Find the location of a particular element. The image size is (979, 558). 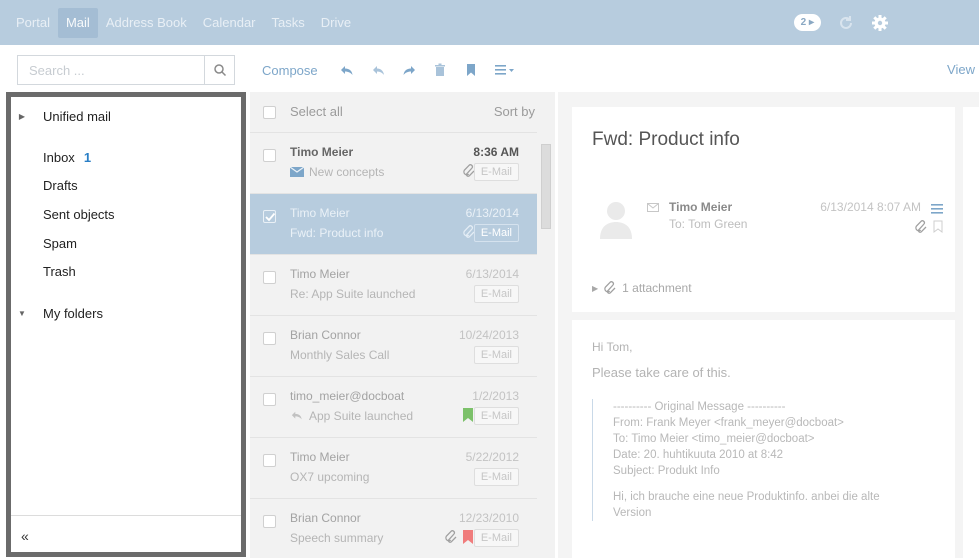

folder-inbox: Inbox 1 is located at coordinates (126, 157).